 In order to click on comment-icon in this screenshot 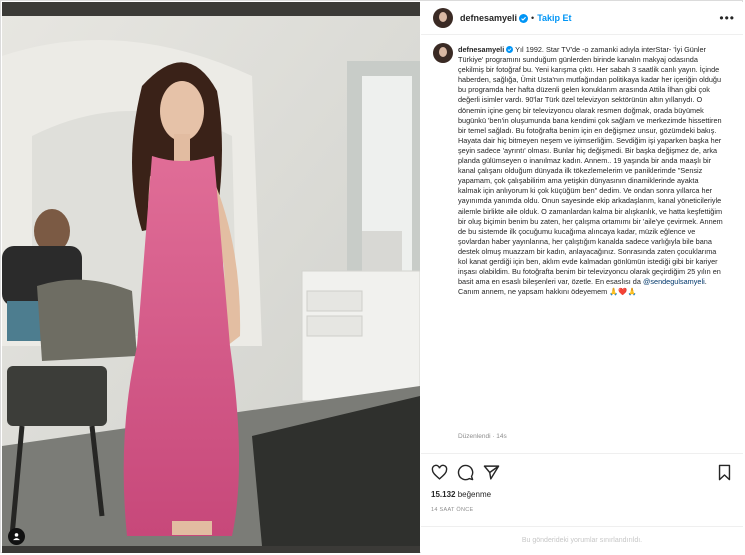, I will do `click(465, 472)`.